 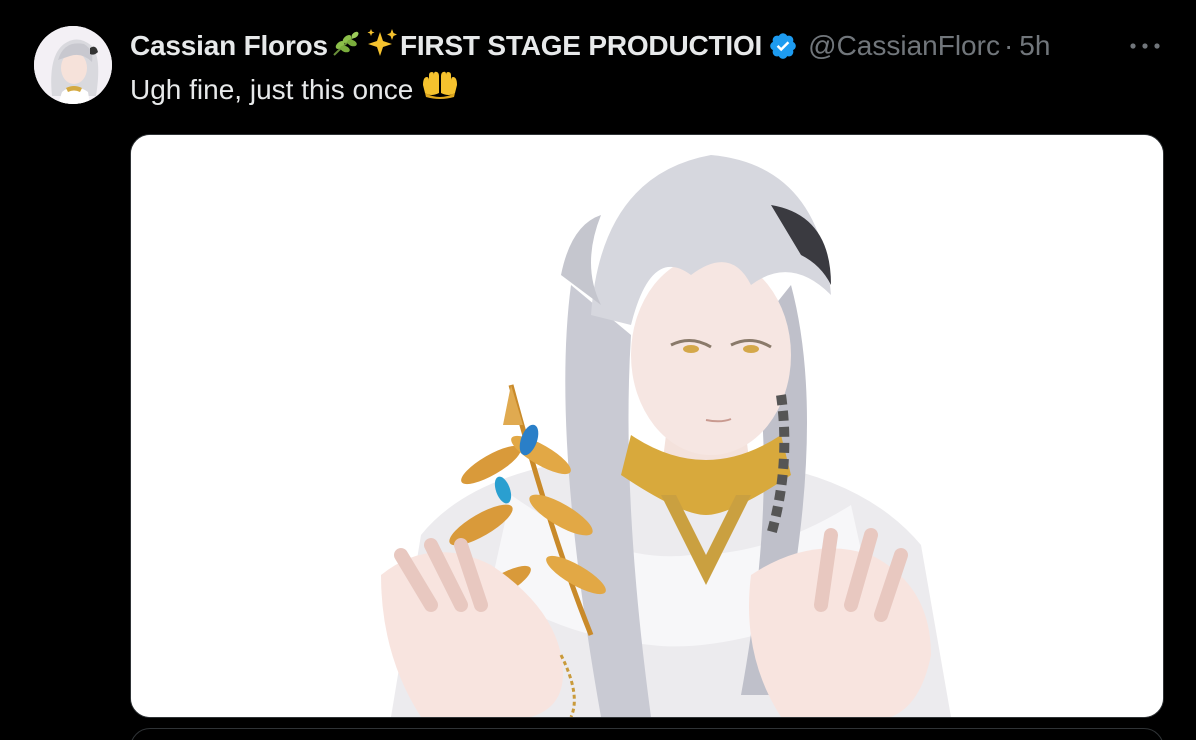 I want to click on author-display-name: Cassian Floros FIRST STAGE PRODUCTIOI, so click(x=446, y=46).